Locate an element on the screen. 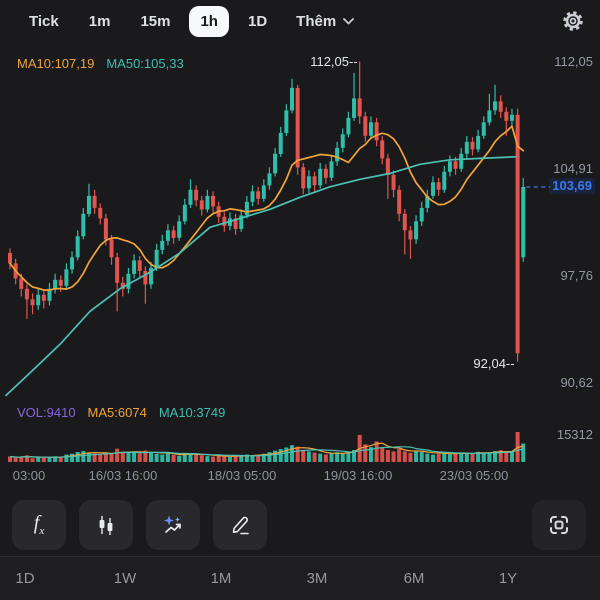 This screenshot has width=600, height=600. fx-indicator-icon: fx is located at coordinates (39, 524).